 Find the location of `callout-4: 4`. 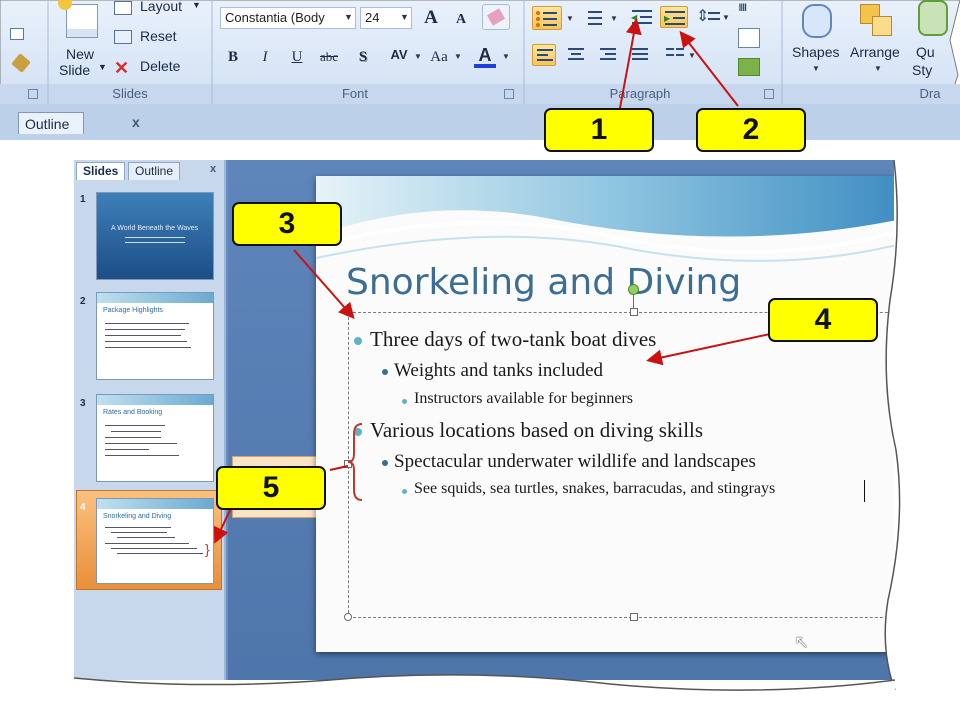

callout-4: 4 is located at coordinates (823, 320).